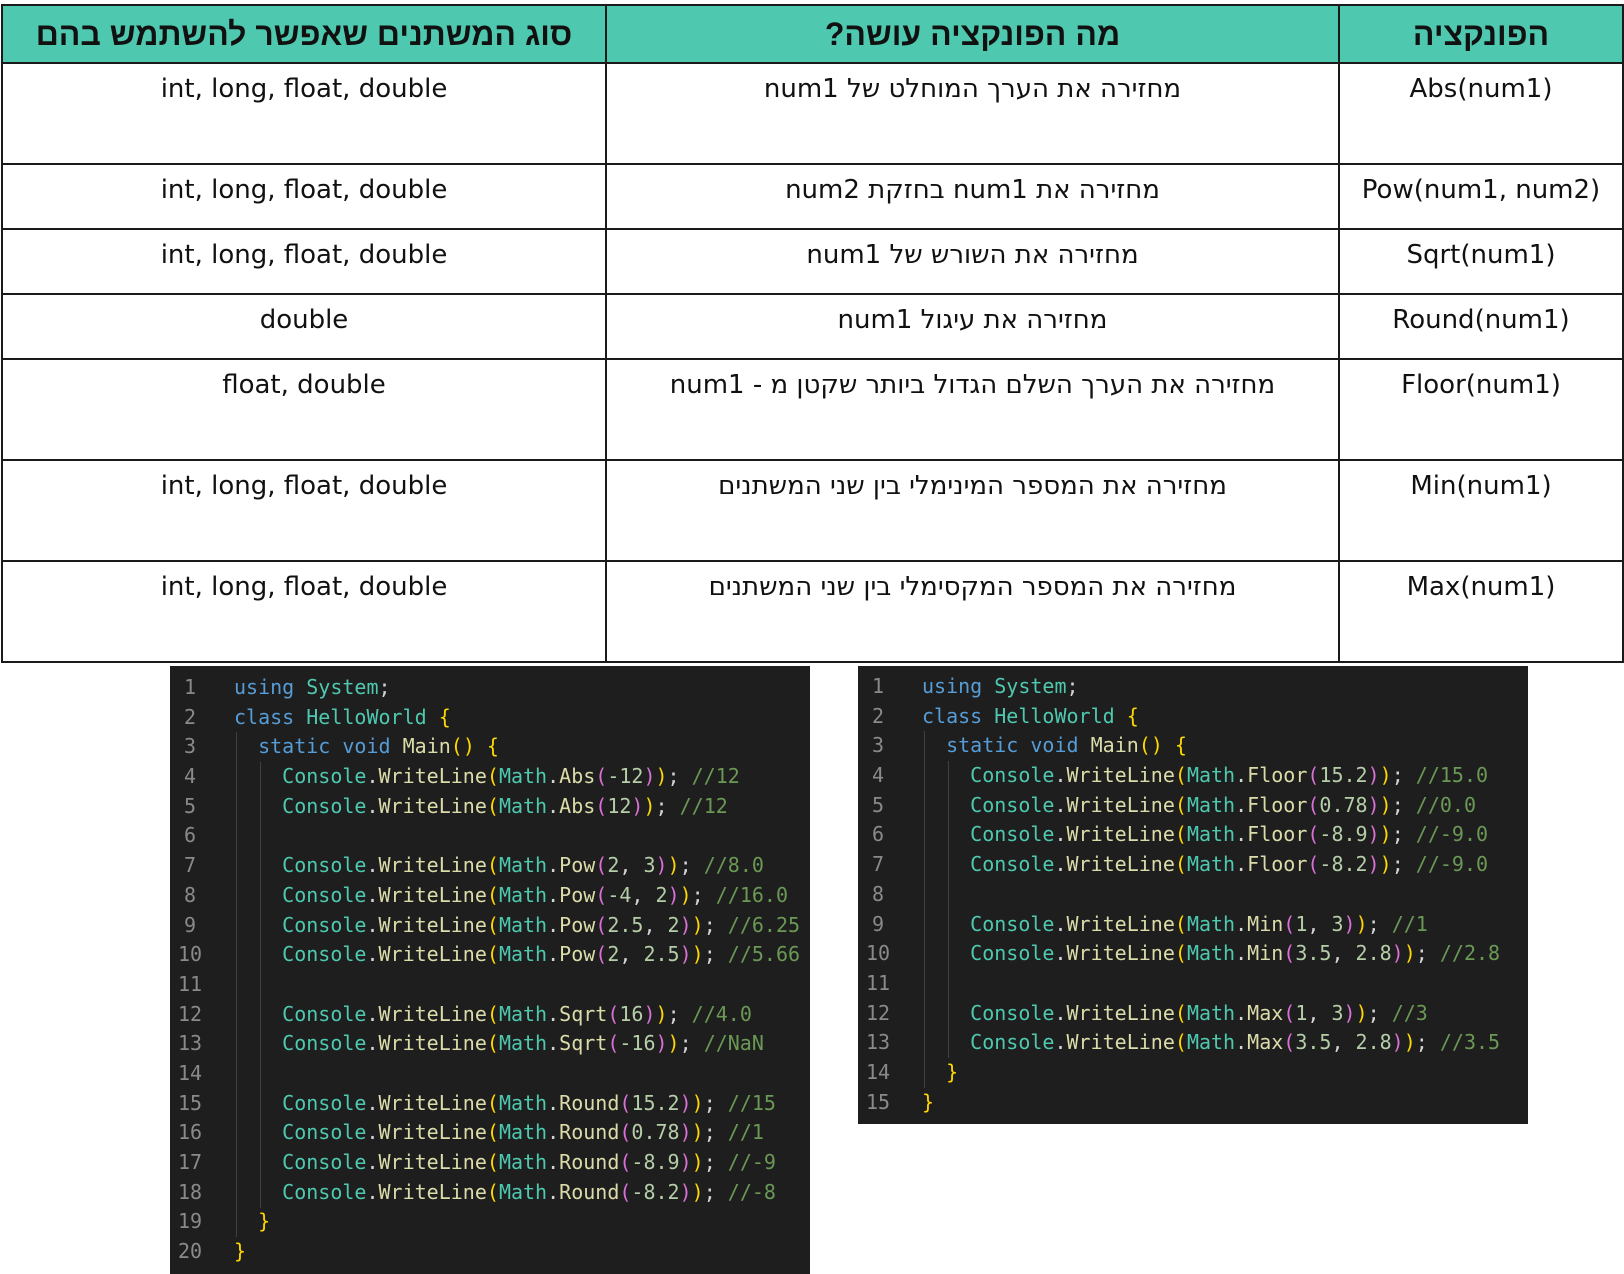 The image size is (1624, 1274). What do you see at coordinates (972, 326) in the screenshot?
I see `cell-description: מחזירה את עיגול num1` at bounding box center [972, 326].